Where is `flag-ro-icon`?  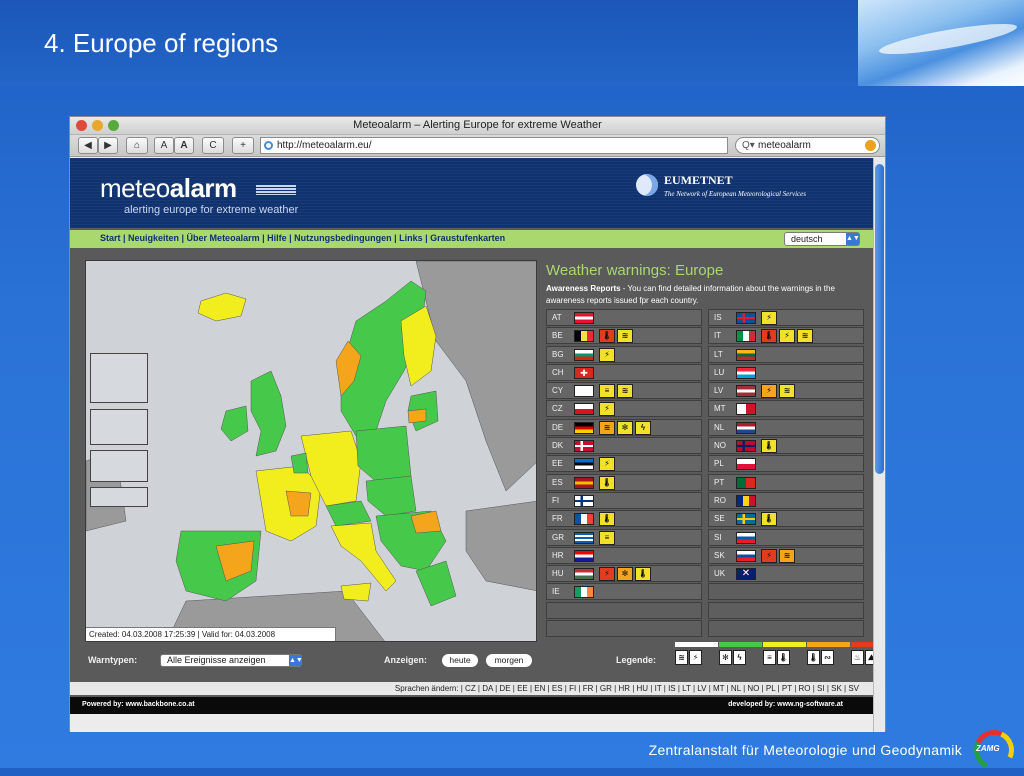 flag-ro-icon is located at coordinates (746, 500).